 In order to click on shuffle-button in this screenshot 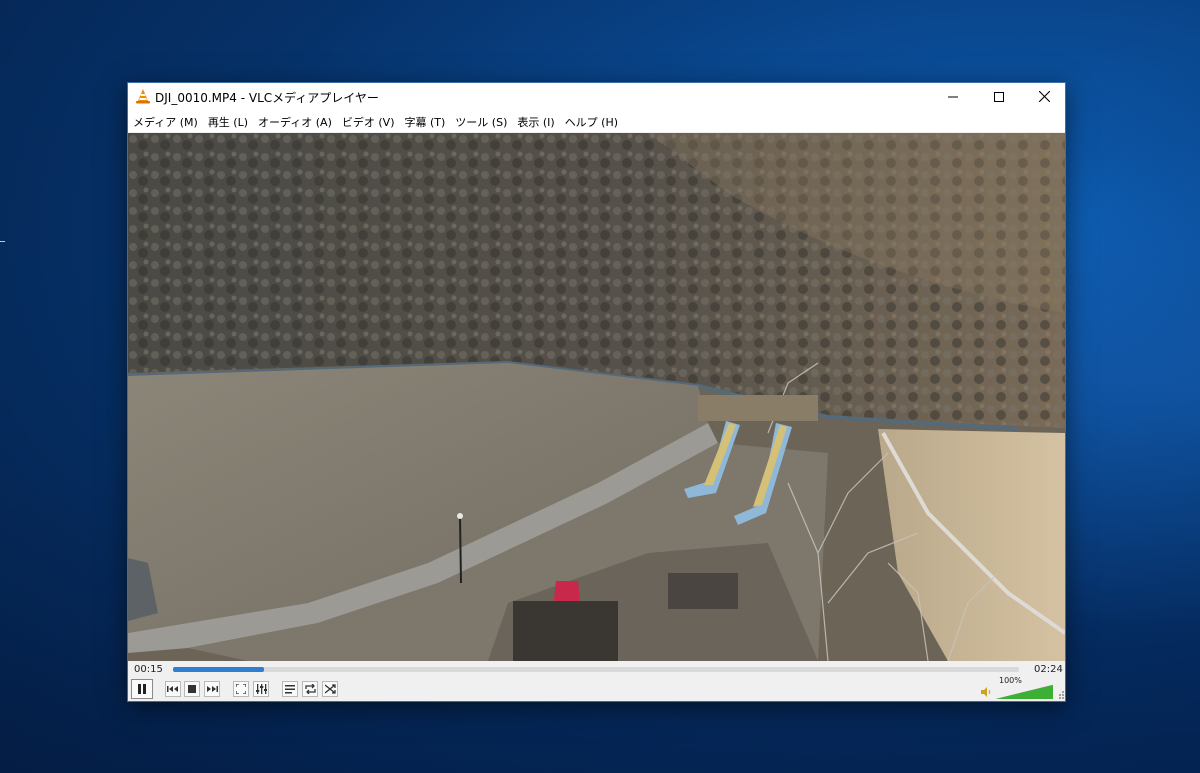, I will do `click(330, 689)`.